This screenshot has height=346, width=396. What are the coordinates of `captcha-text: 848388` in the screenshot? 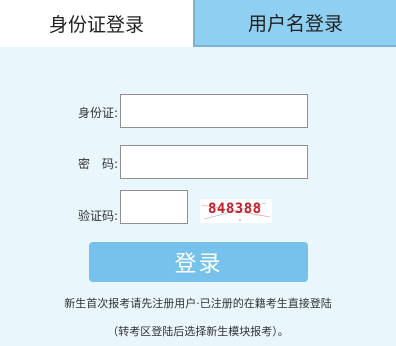 It's located at (235, 209).